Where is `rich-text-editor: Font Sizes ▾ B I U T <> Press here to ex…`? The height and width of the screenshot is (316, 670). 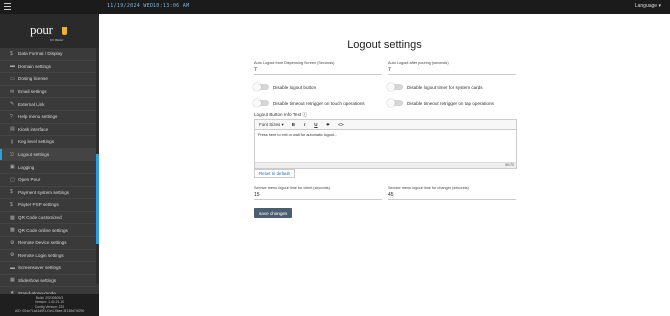 rich-text-editor: Font Sizes ▾ B I U T <> Press here to ex… is located at coordinates (385, 144).